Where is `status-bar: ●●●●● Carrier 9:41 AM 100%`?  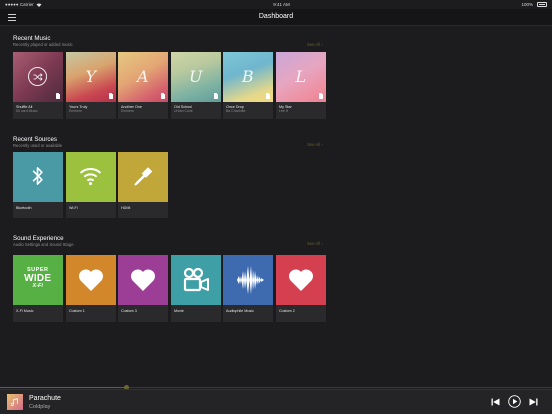 status-bar: ●●●●● Carrier 9:41 AM 100% is located at coordinates (276, 4).